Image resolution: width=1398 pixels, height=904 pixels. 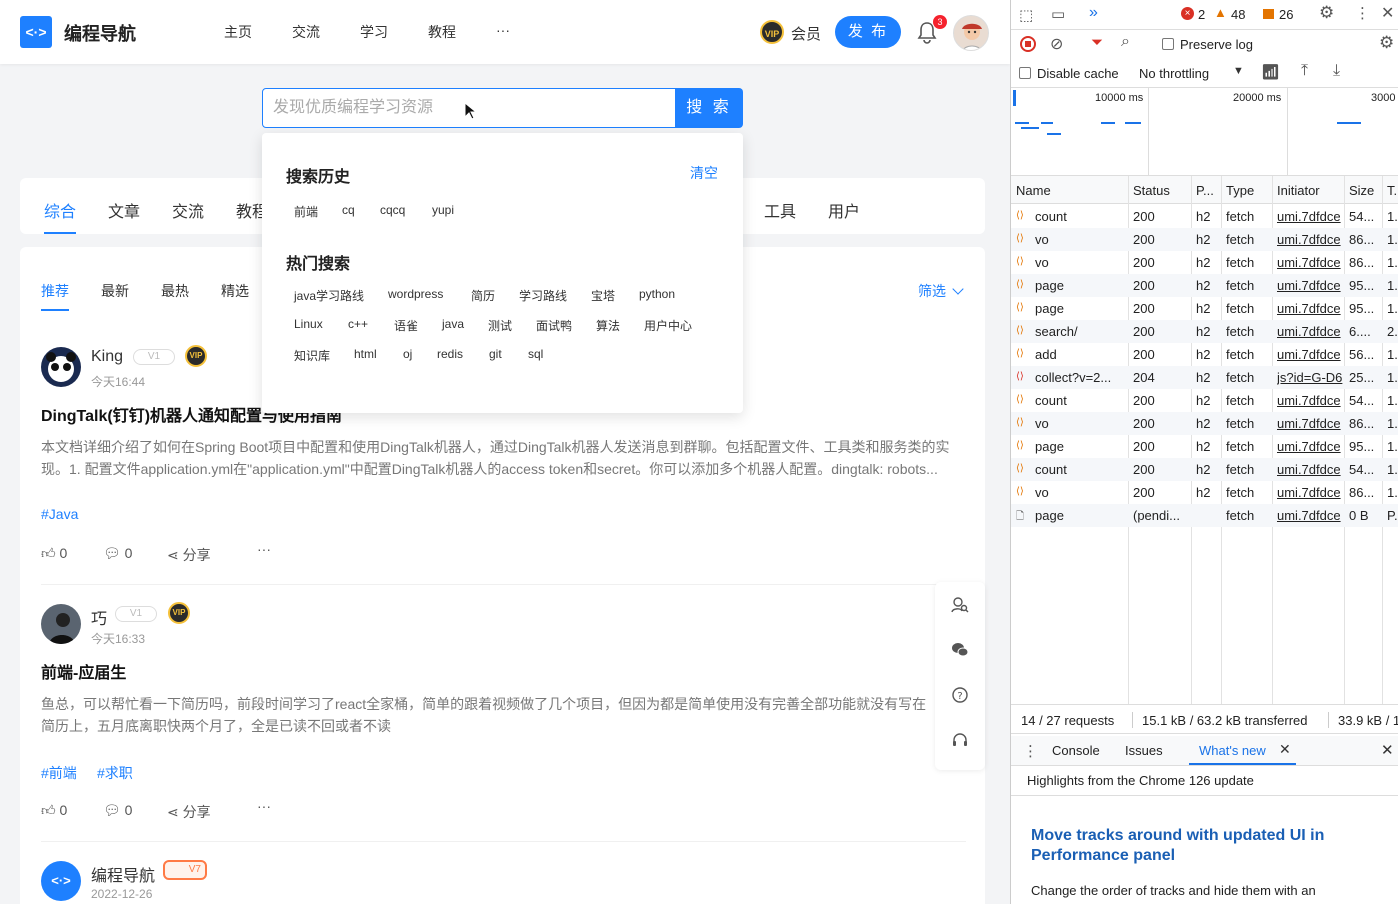 What do you see at coordinates (264, 549) in the screenshot?
I see `more-button: ···` at bounding box center [264, 549].